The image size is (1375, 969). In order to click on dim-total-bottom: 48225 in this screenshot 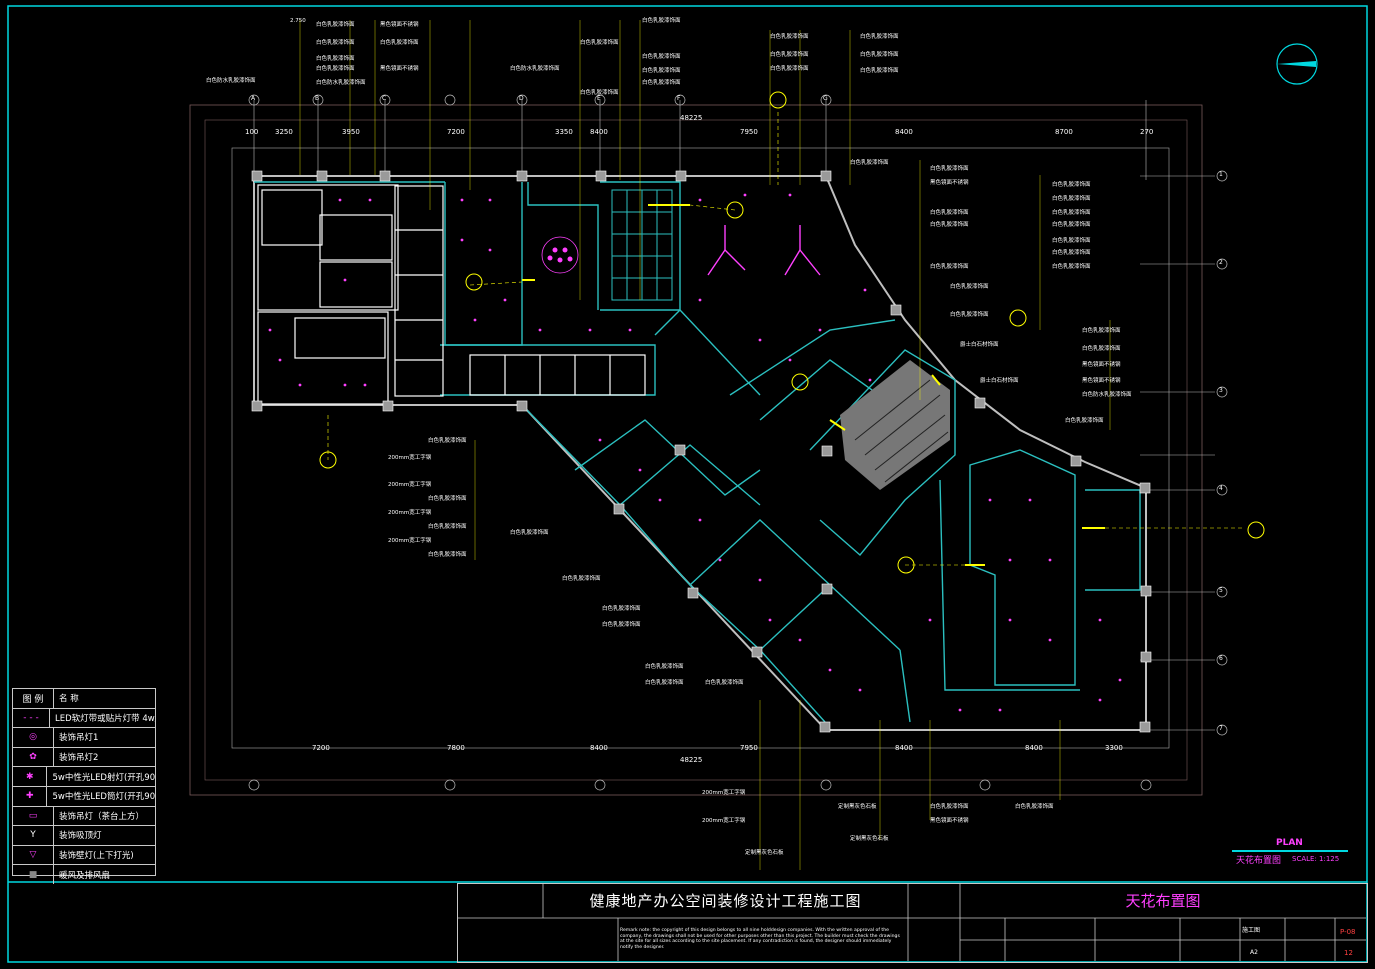, I will do `click(691, 760)`.